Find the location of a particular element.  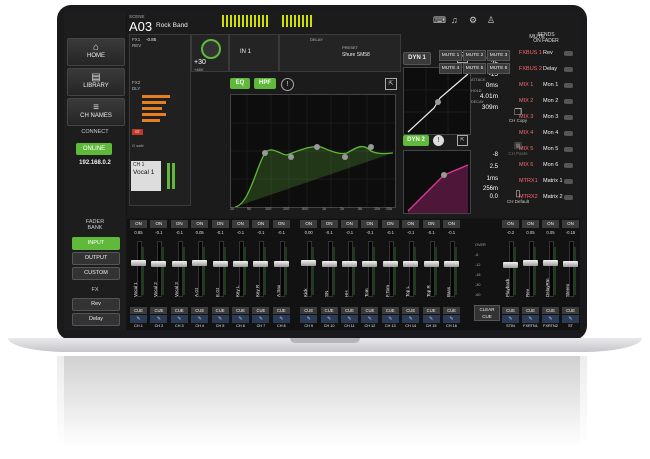

mute-4-button: MUTE 4 is located at coordinates (450, 68).